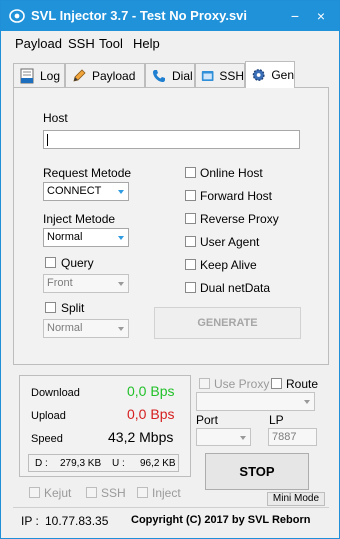  I want to click on generate-button: GENERATE, so click(227, 323).